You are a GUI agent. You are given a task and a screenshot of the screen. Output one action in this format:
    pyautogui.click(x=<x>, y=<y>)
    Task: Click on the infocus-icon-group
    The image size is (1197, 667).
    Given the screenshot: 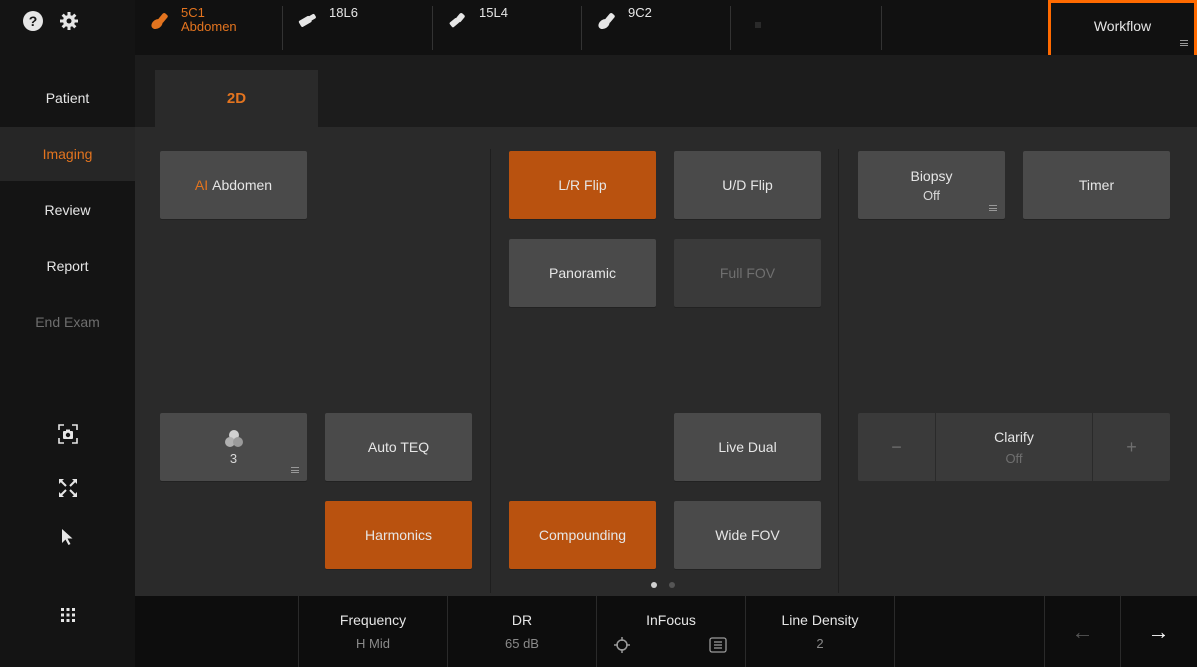 What is the action you would take?
    pyautogui.click(x=671, y=646)
    